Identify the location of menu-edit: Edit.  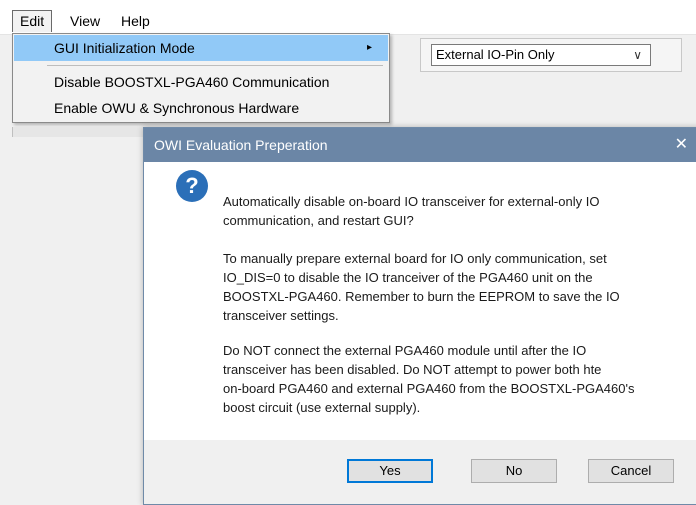
(32, 21).